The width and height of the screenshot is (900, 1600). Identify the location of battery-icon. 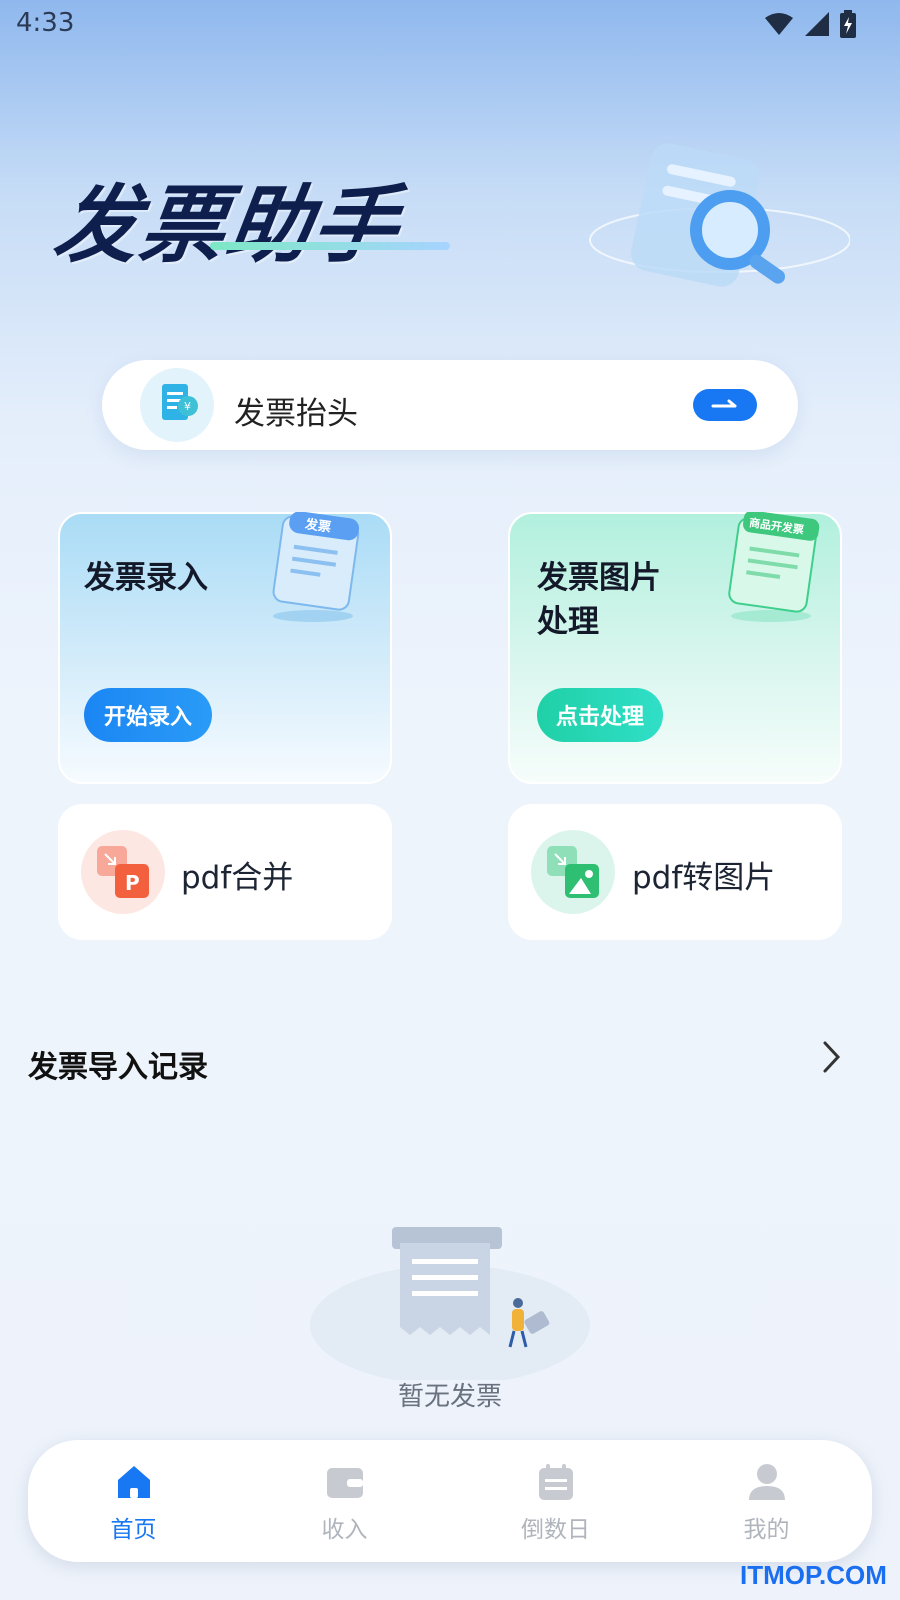
(848, 24).